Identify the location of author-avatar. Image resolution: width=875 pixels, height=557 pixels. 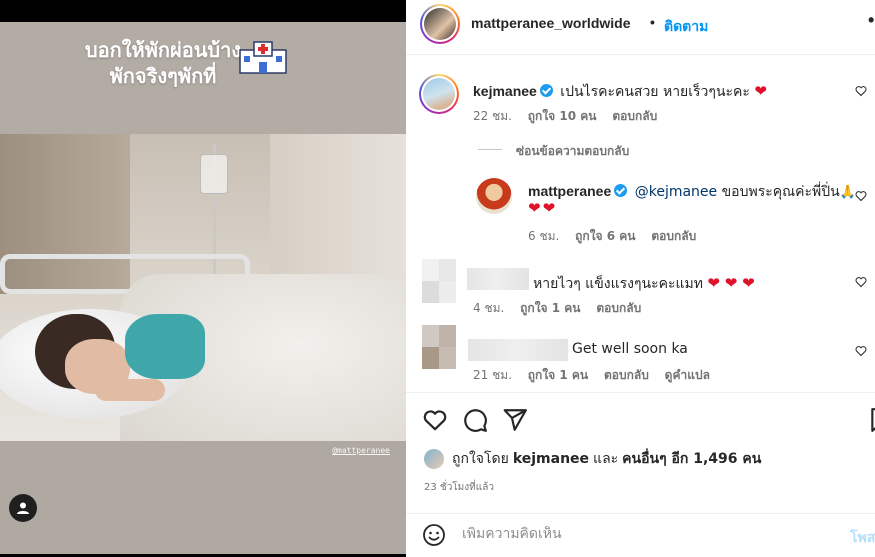
(440, 24).